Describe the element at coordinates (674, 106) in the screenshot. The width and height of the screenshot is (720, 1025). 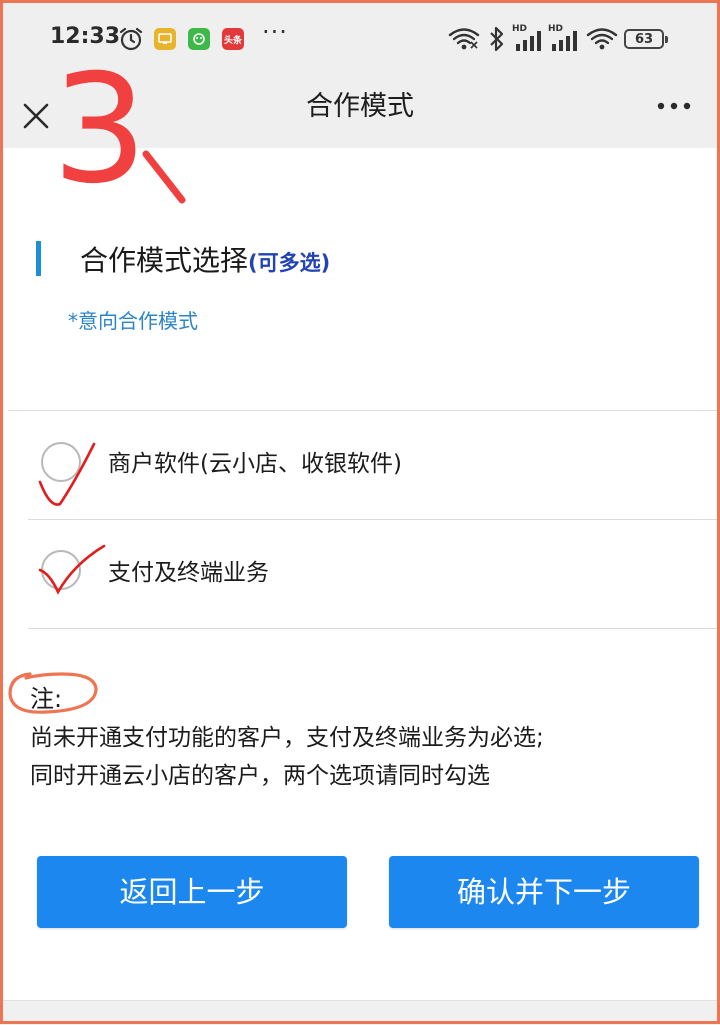
I see `more-icon` at that location.